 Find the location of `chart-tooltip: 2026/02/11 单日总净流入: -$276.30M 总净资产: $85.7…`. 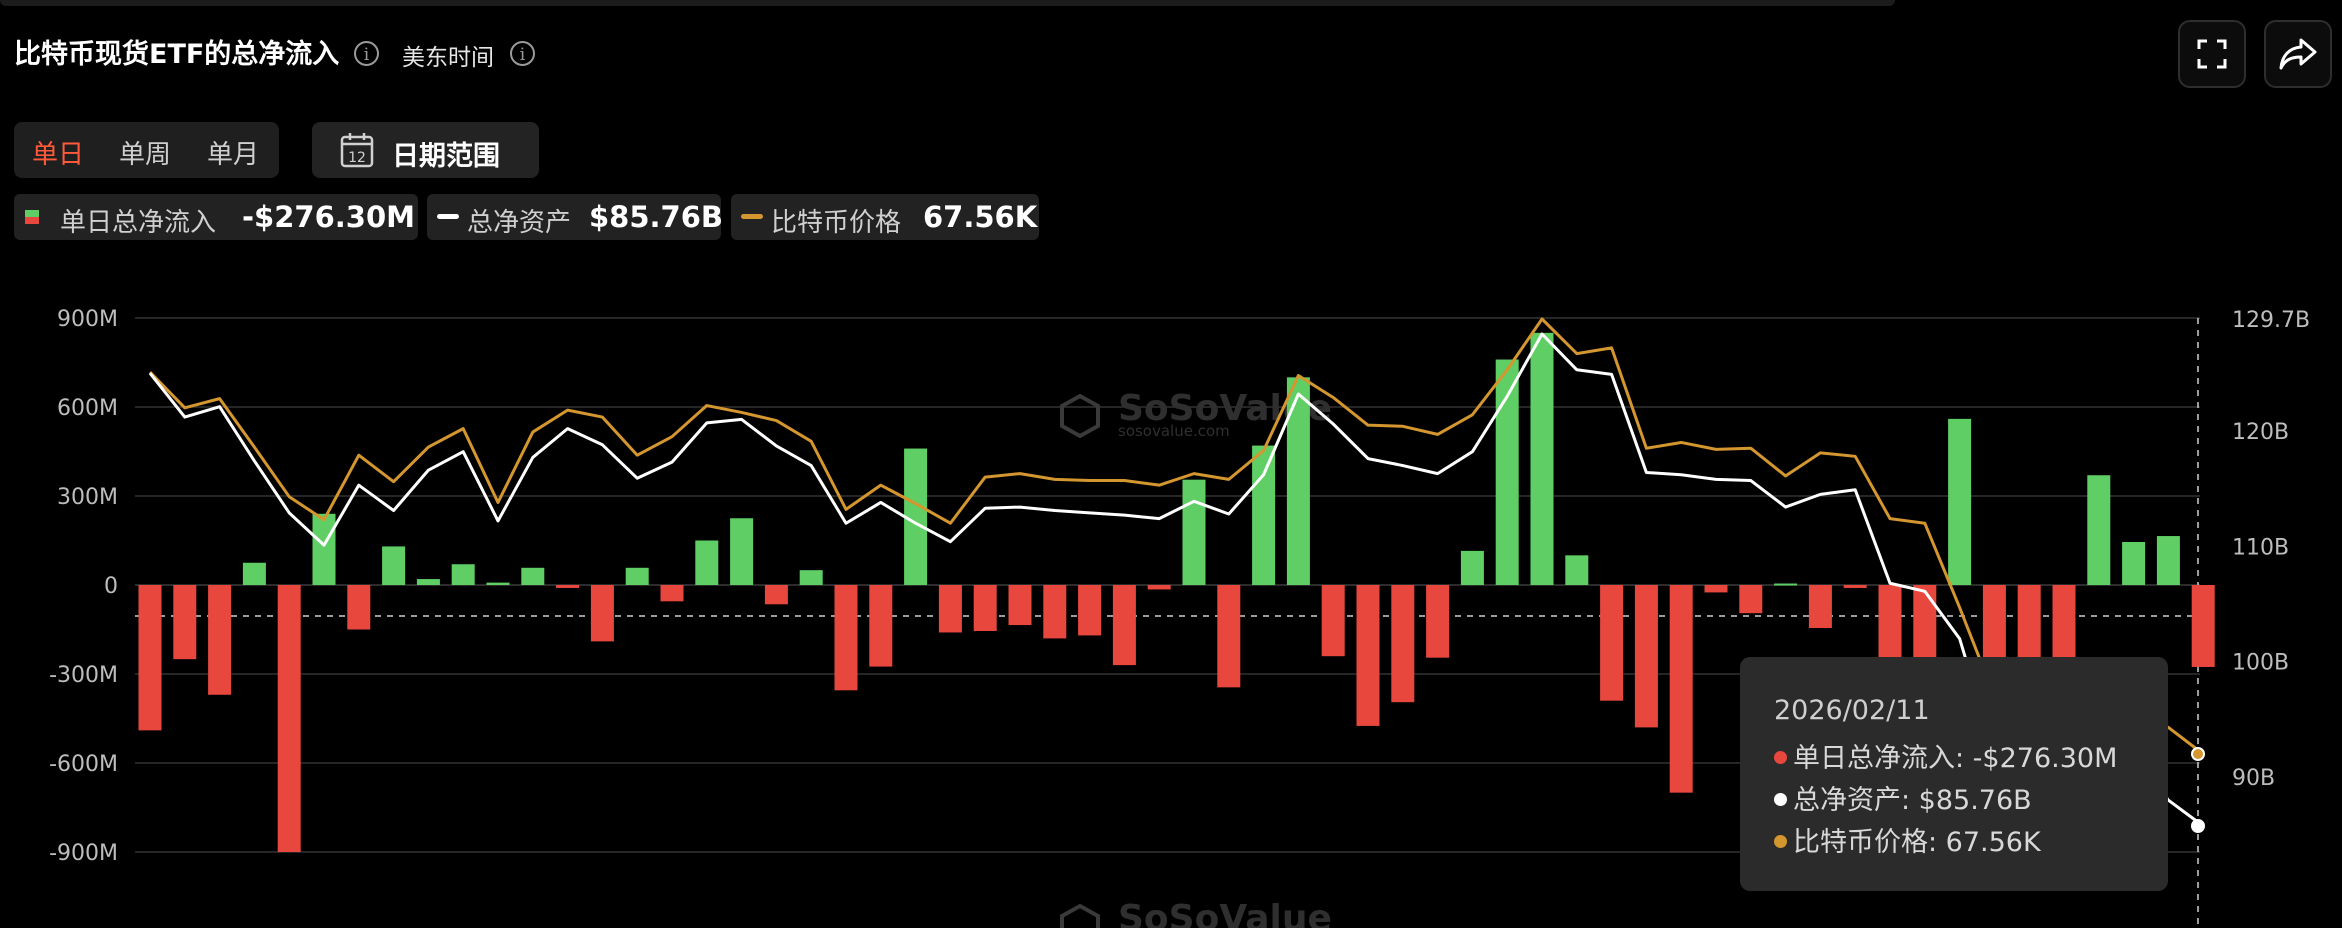

chart-tooltip: 2026/02/11 单日总净流入: -$276.30M 总净资产: $85.7… is located at coordinates (1954, 774).